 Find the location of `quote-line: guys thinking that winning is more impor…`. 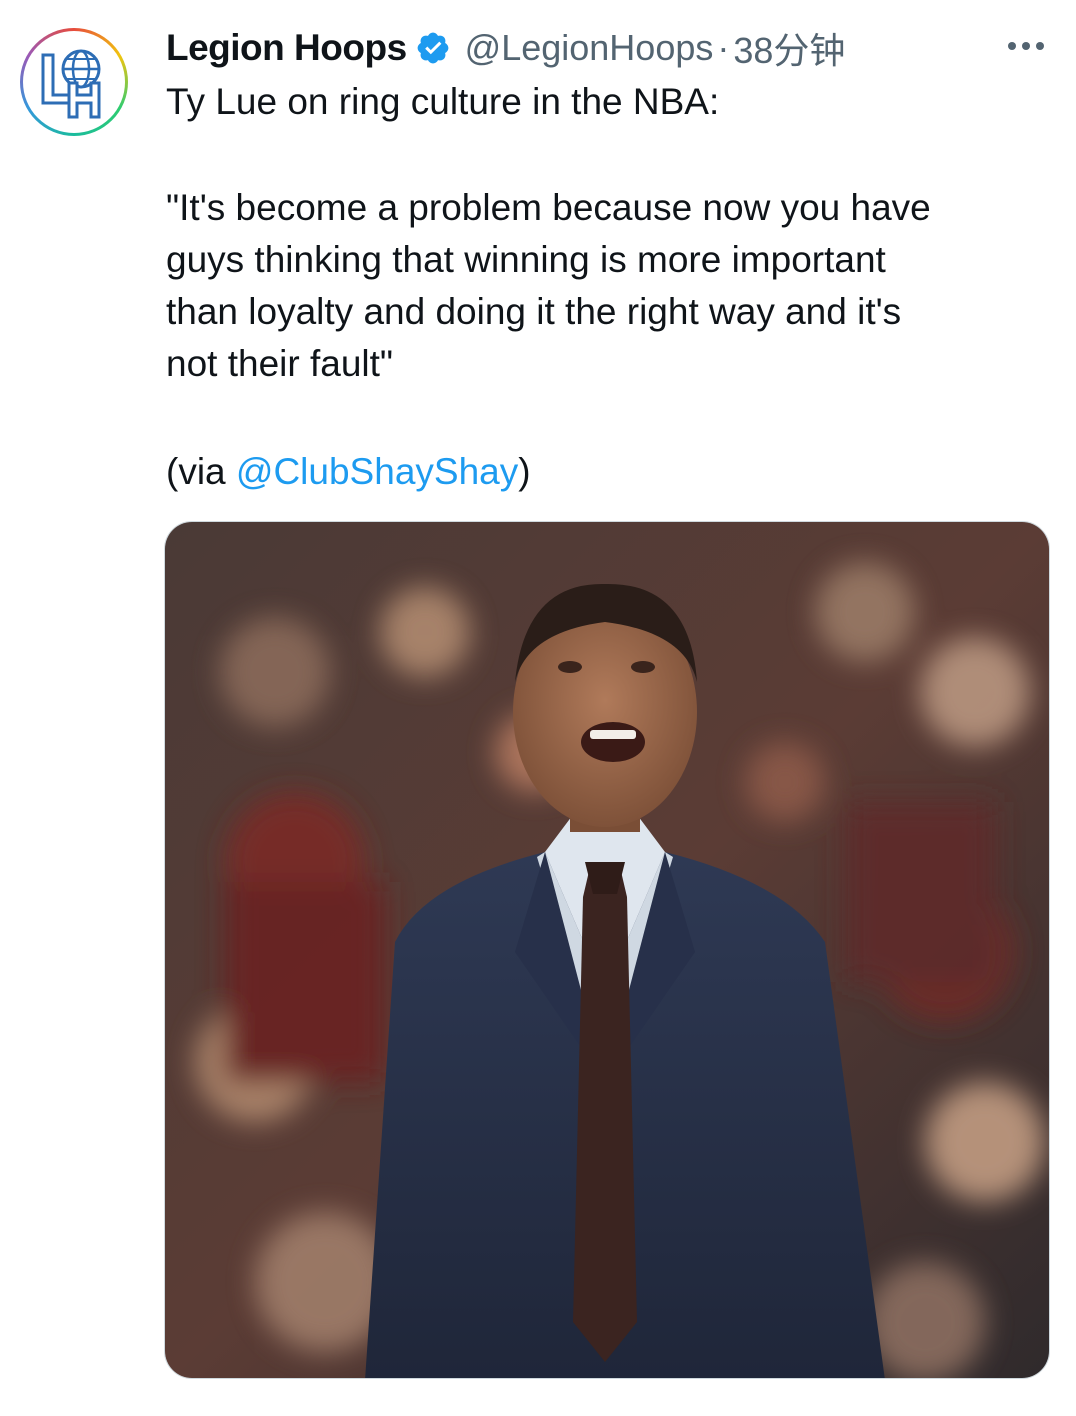

quote-line: guys thinking that winning is more impor… is located at coordinates (526, 259).